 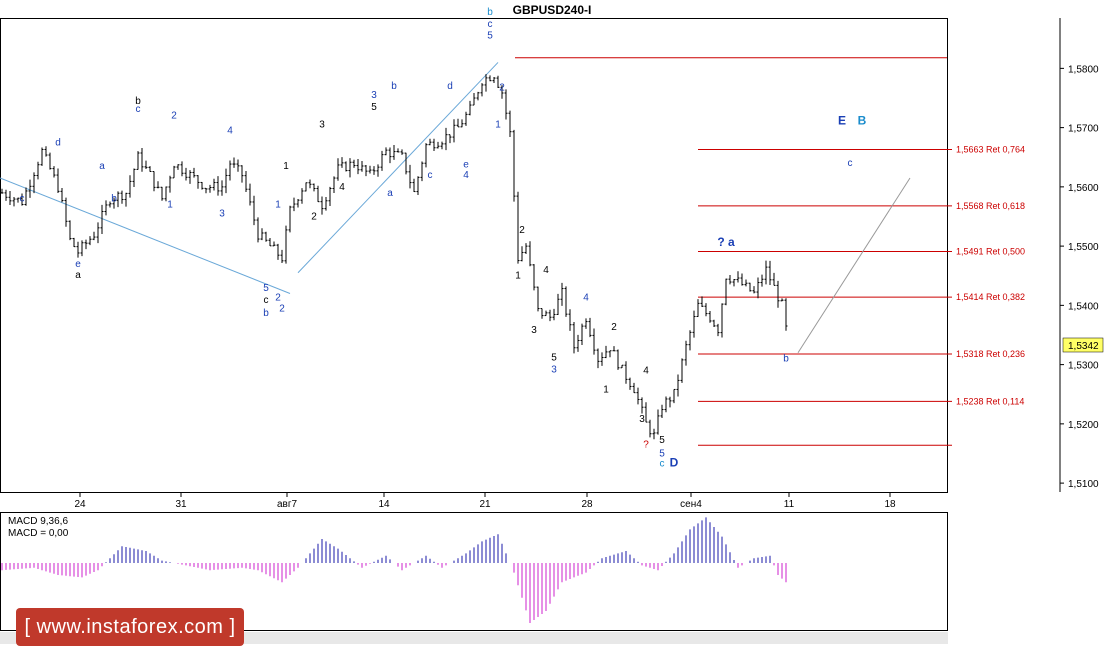 I want to click on x-tick-label: 28, so click(x=587, y=504).